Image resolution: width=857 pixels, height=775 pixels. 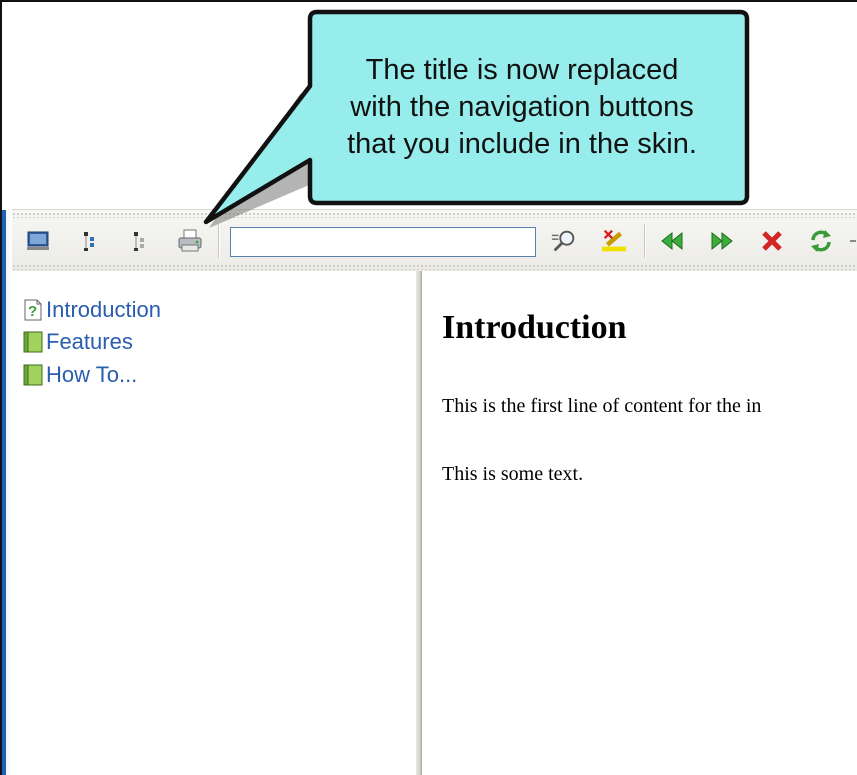 What do you see at coordinates (772, 241) in the screenshot?
I see `stop-icon` at bounding box center [772, 241].